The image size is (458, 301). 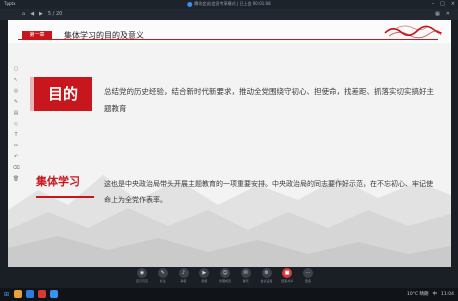 What do you see at coordinates (16, 179) in the screenshot?
I see `delete-icon: 🗑` at bounding box center [16, 179].